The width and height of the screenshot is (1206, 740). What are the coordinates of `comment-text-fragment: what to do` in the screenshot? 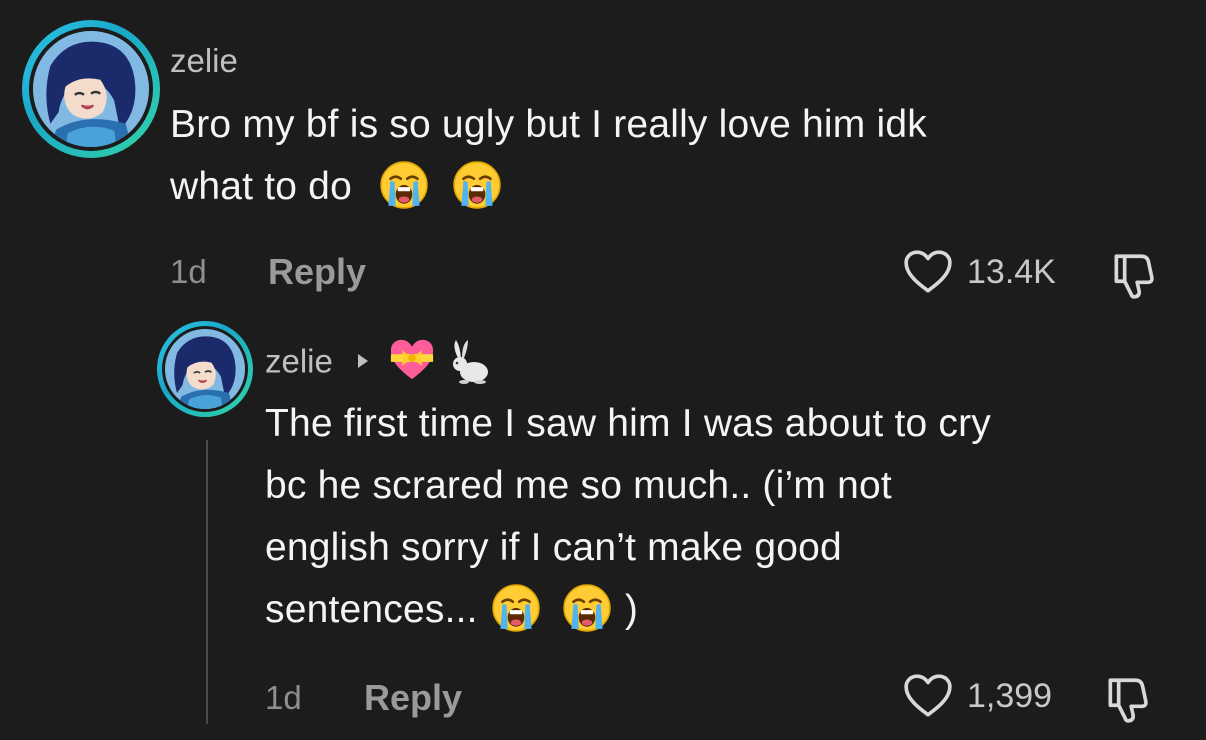 It's located at (261, 186).